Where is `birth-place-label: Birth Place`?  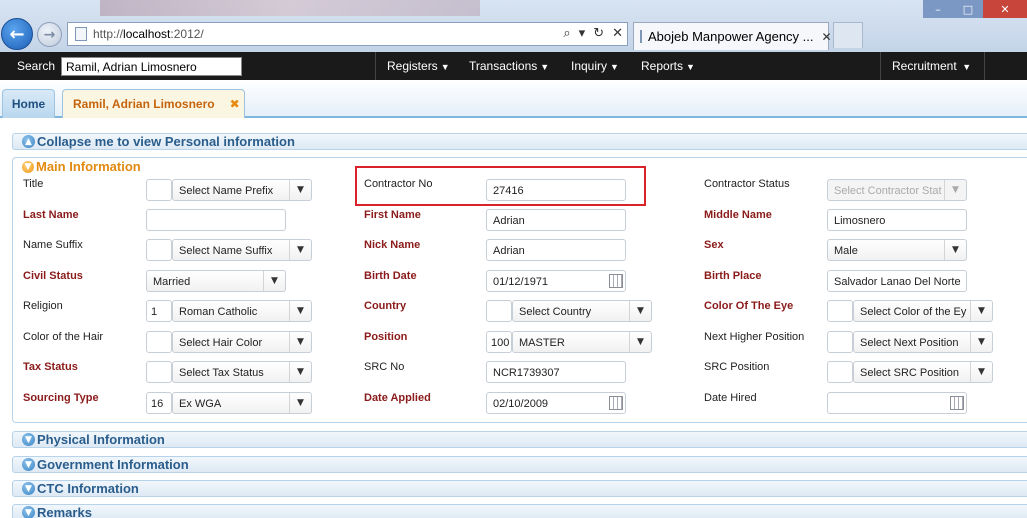
birth-place-label: Birth Place is located at coordinates (733, 276).